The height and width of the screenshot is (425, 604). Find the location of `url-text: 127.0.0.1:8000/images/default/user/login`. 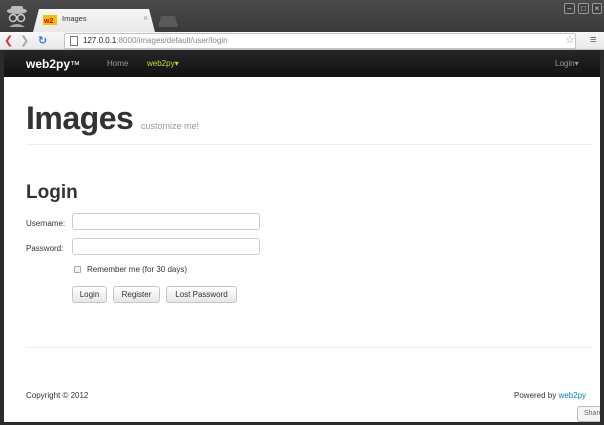

url-text: 127.0.0.1:8000/images/default/user/login is located at coordinates (155, 40).